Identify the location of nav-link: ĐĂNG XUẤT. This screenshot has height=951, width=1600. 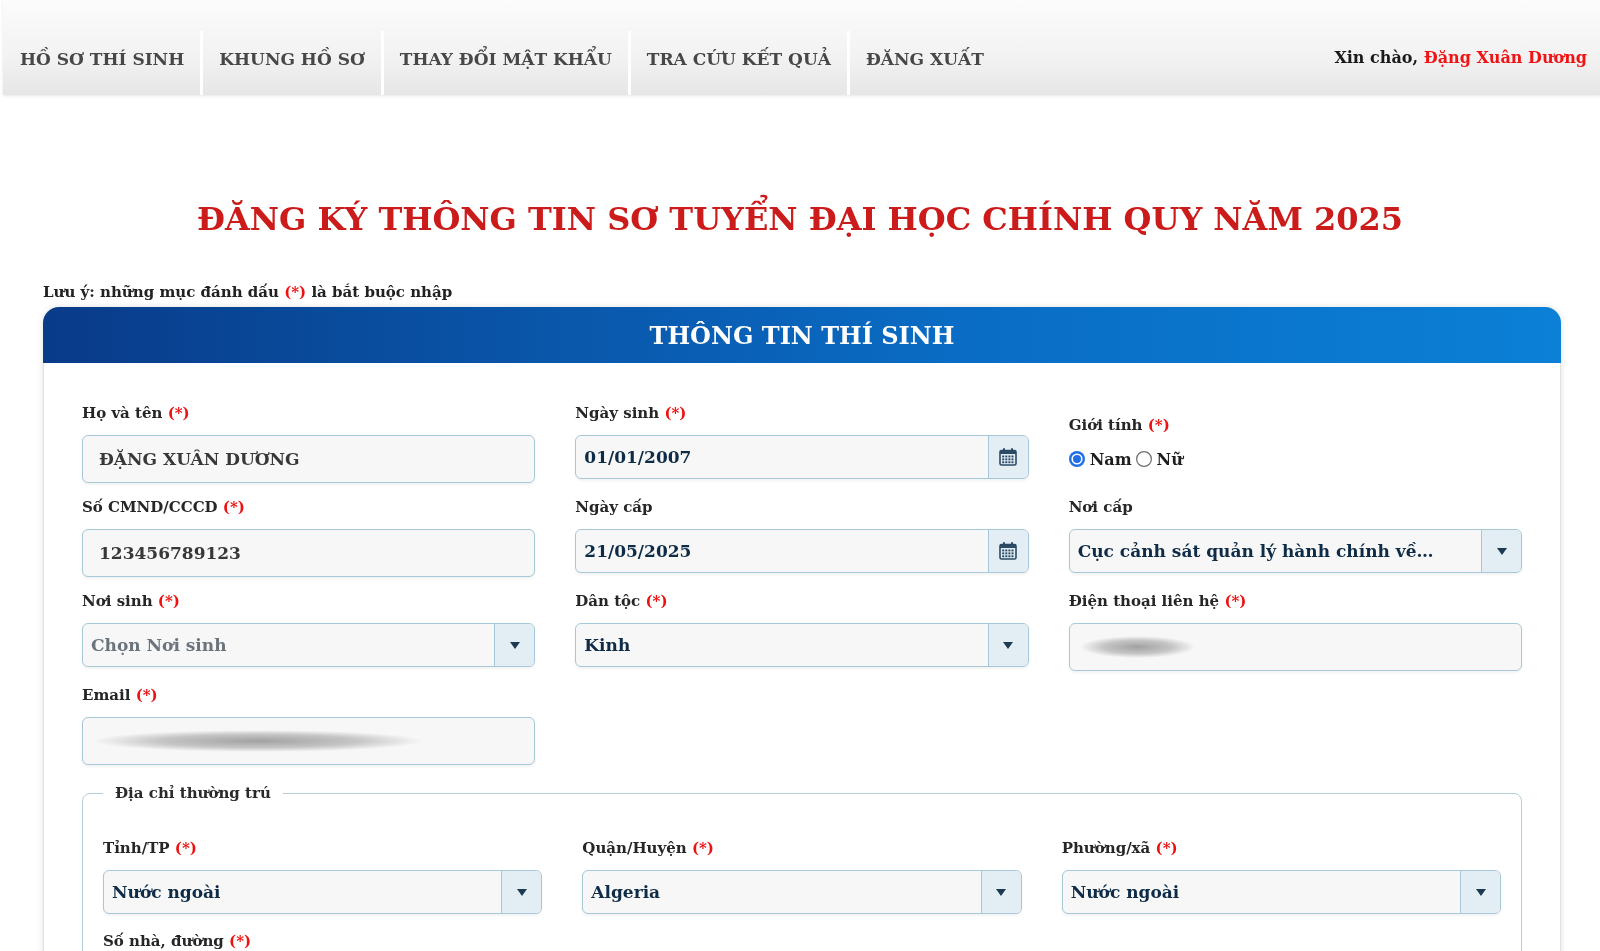
(924, 63).